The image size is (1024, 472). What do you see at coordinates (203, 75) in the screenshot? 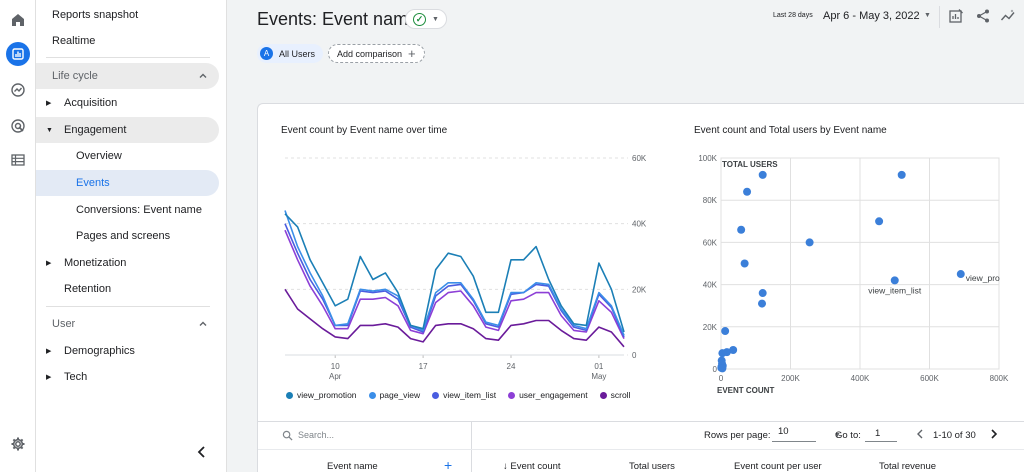
I see `chevron-up-icon` at bounding box center [203, 75].